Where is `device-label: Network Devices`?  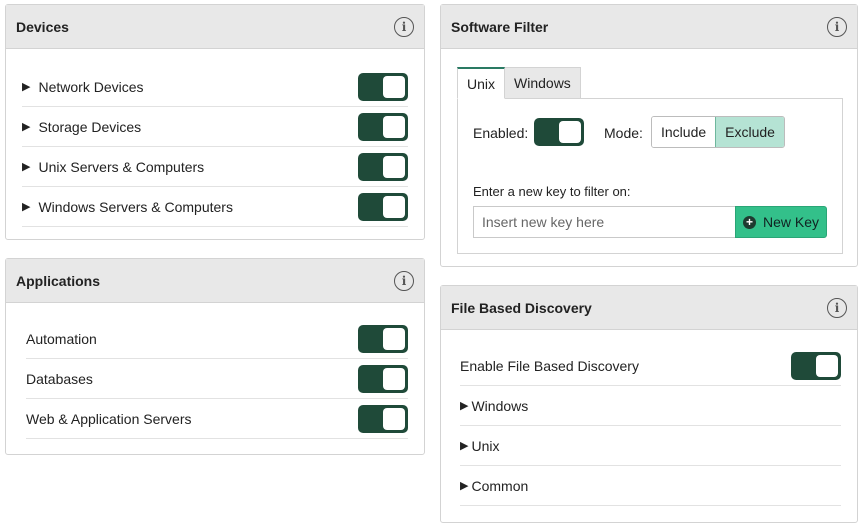 device-label: Network Devices is located at coordinates (91, 86).